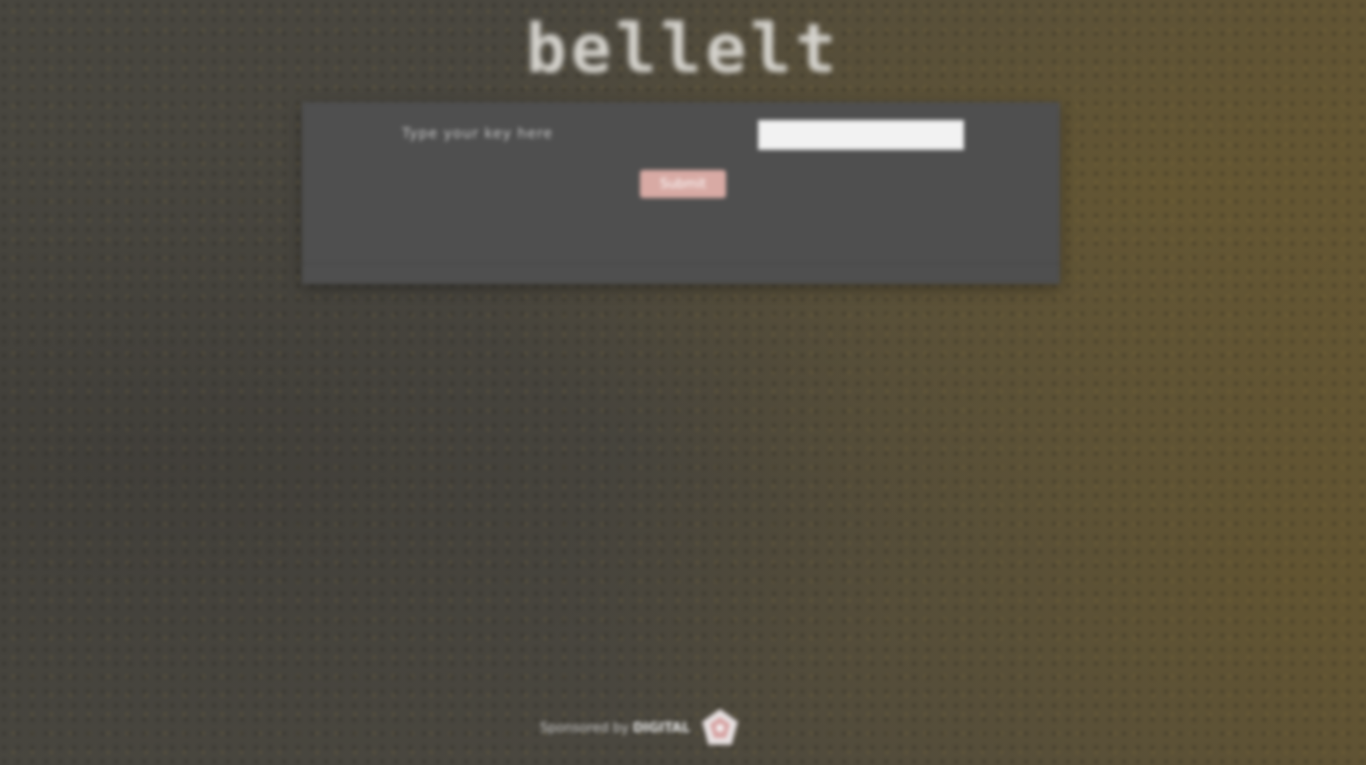 This screenshot has height=765, width=1366. Describe the element at coordinates (478, 134) in the screenshot. I see `key-field-label: Type your key here` at that location.